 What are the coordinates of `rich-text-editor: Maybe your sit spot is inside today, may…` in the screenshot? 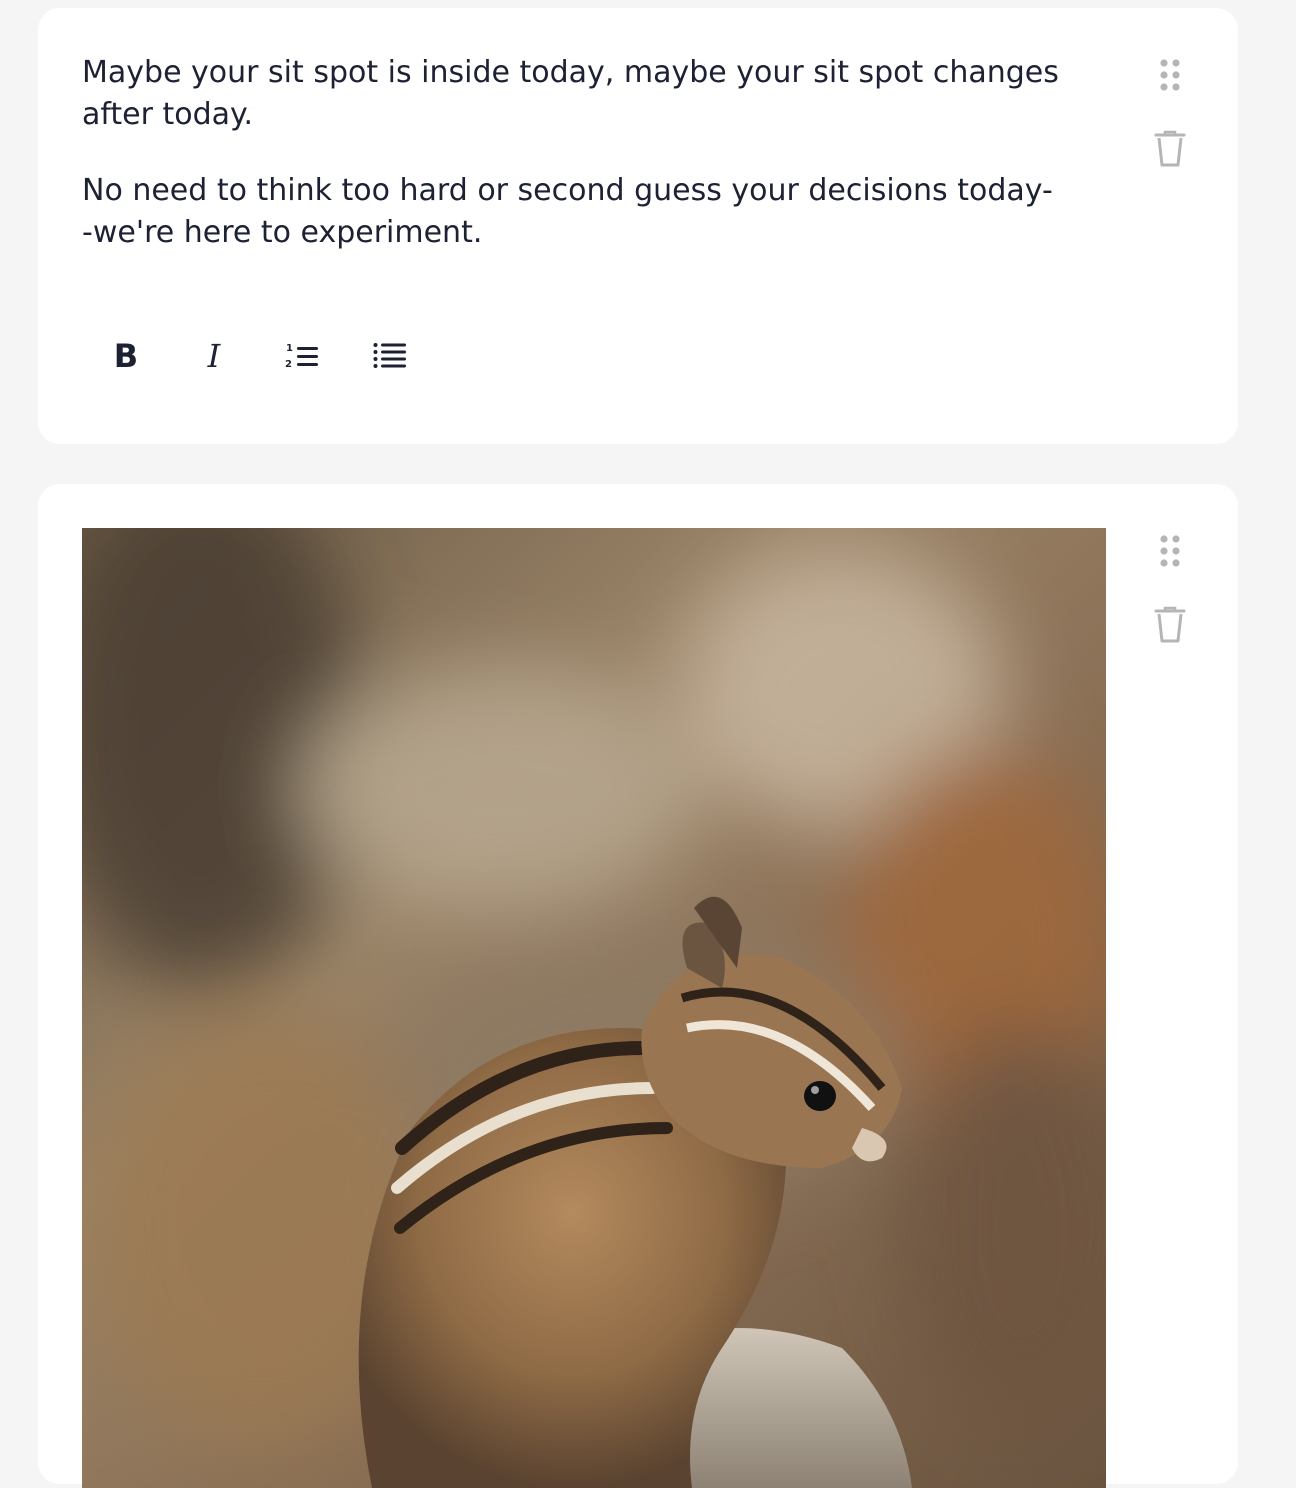 It's located at (572, 170).